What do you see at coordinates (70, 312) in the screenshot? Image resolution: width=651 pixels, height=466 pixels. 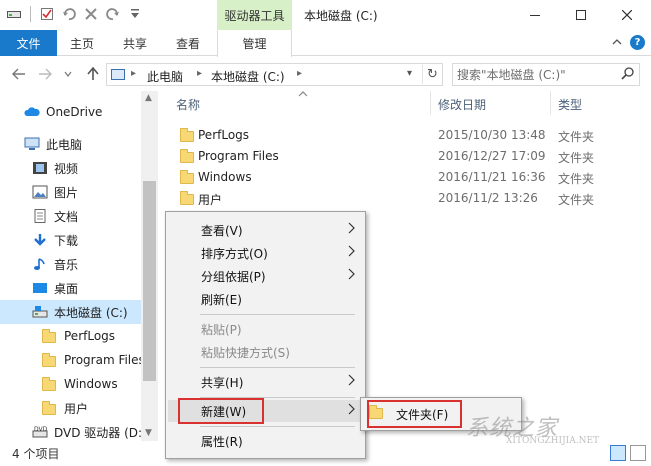 I see `nav-item-local-disk-c: 本地磁盘 (C:)` at bounding box center [70, 312].